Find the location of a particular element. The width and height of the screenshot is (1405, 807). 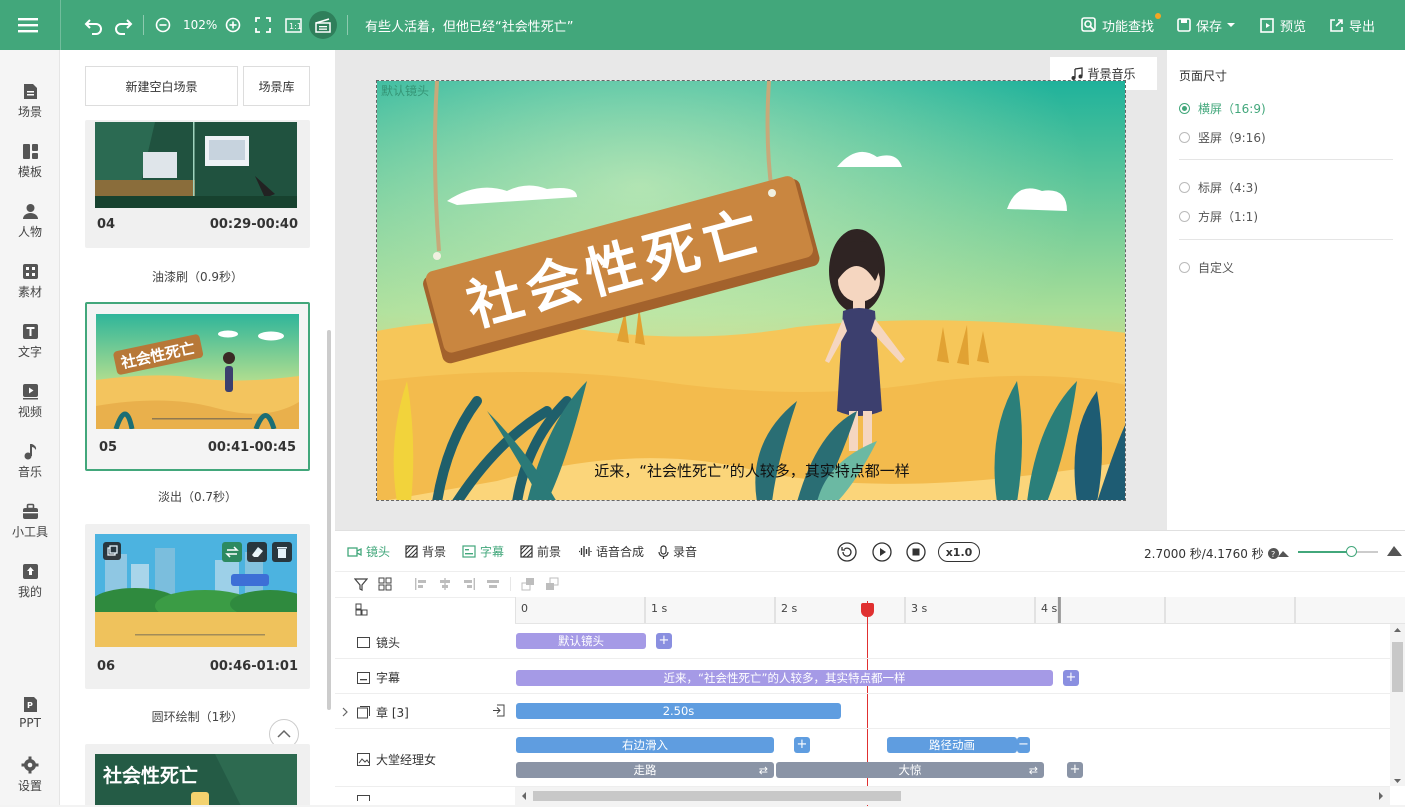

nav-item-video: 视频 is located at coordinates (30, 401).